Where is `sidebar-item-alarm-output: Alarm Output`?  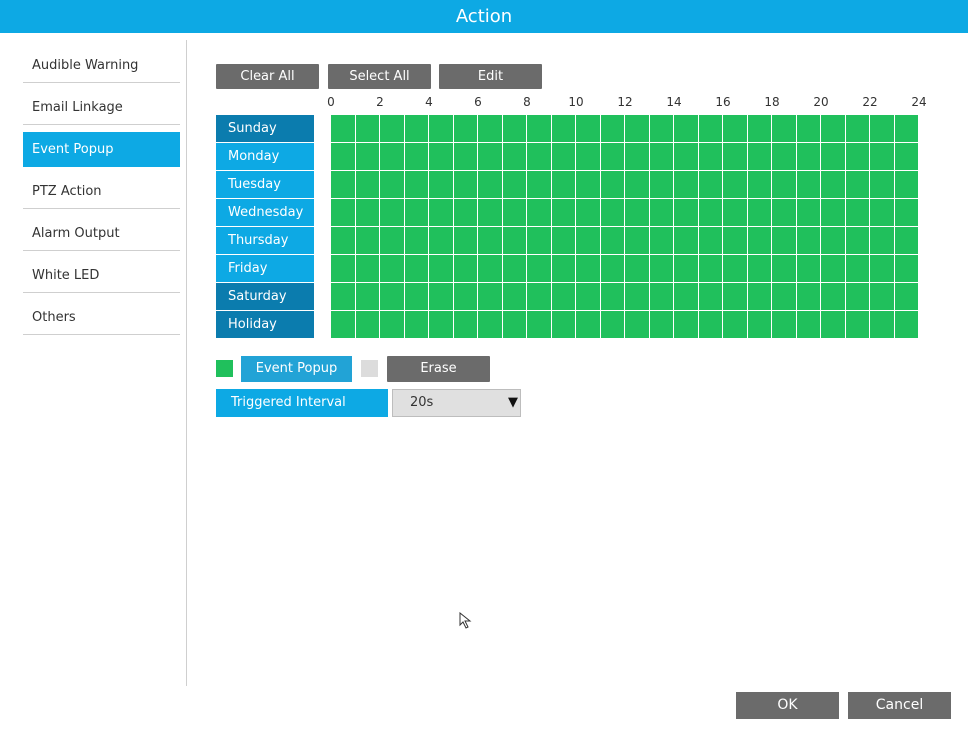
sidebar-item-alarm-output: Alarm Output is located at coordinates (101, 233).